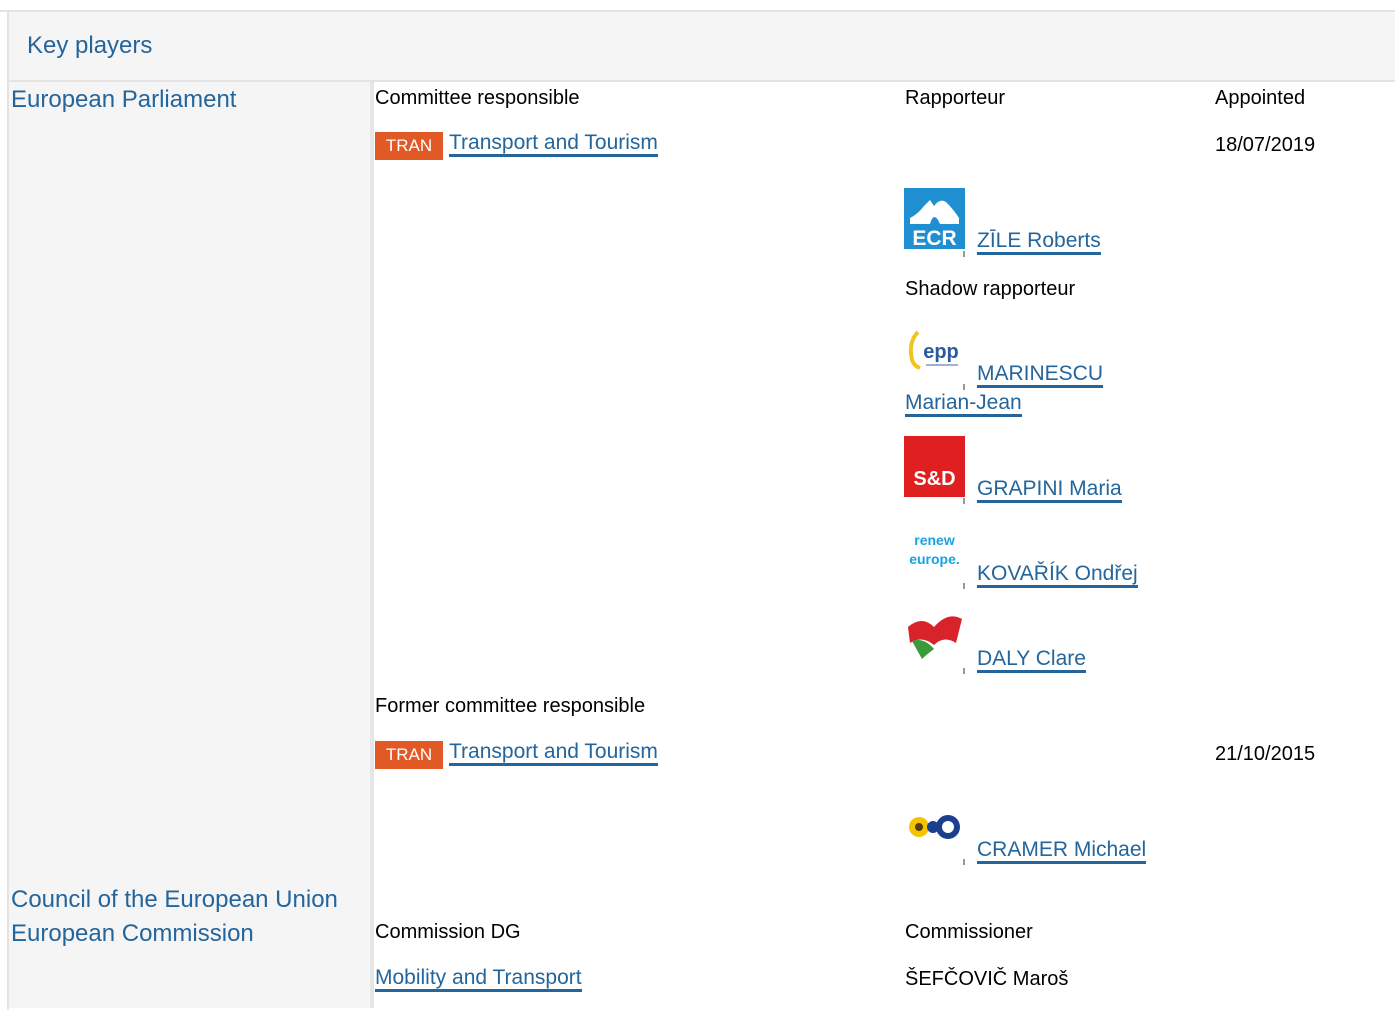 Image resolution: width=1395 pixels, height=1010 pixels. Describe the element at coordinates (955, 98) in the screenshot. I see `rapporteur-label: Rapporteur` at that location.